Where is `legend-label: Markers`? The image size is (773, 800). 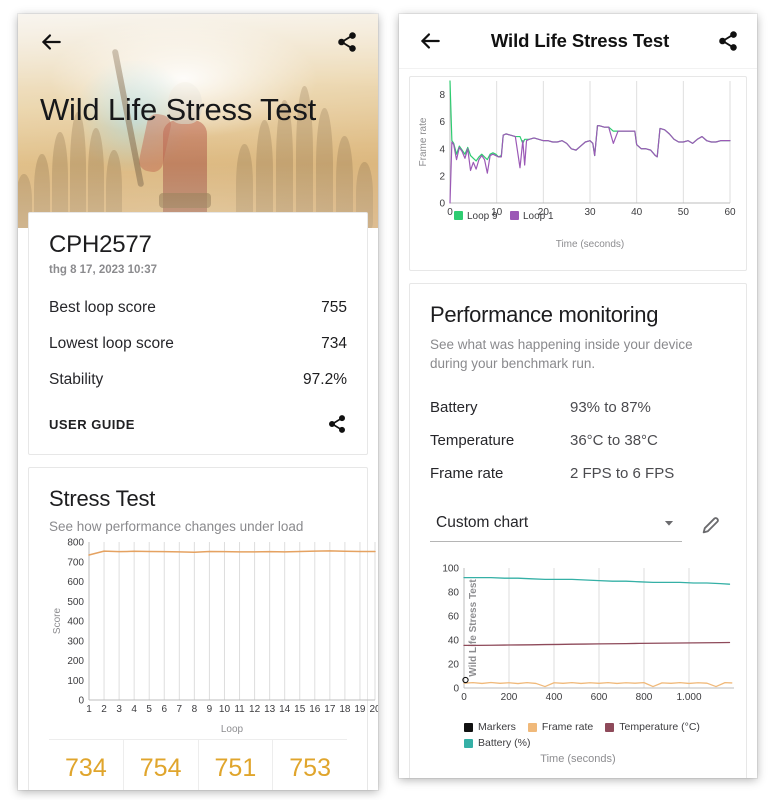 legend-label: Markers is located at coordinates (497, 727).